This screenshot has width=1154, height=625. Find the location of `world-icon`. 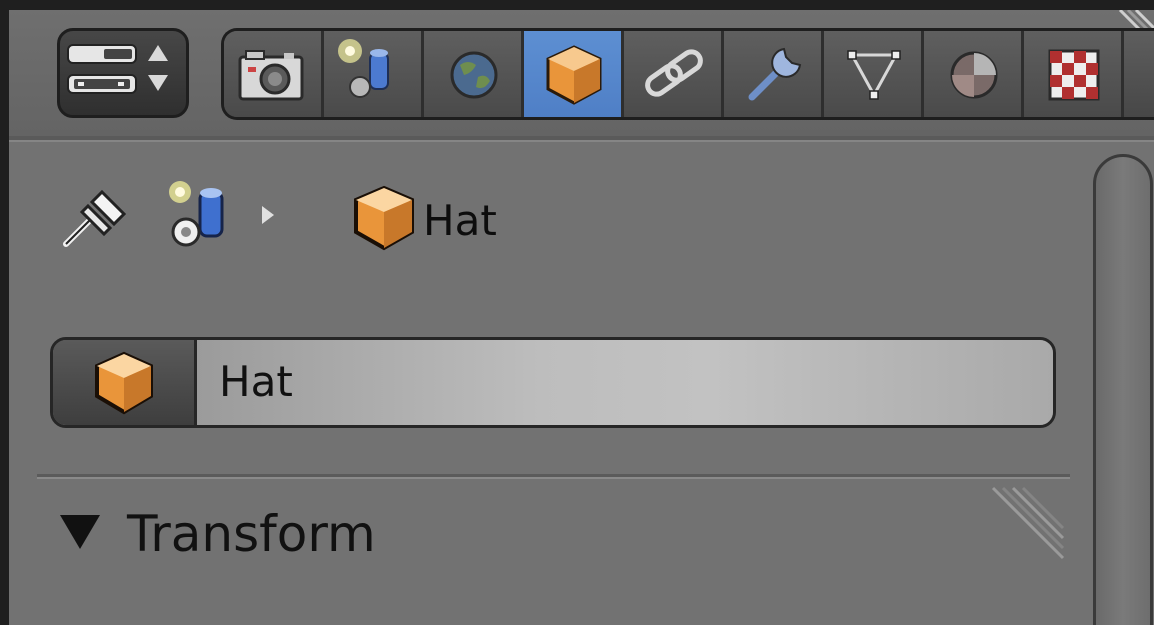

world-icon is located at coordinates (474, 75).